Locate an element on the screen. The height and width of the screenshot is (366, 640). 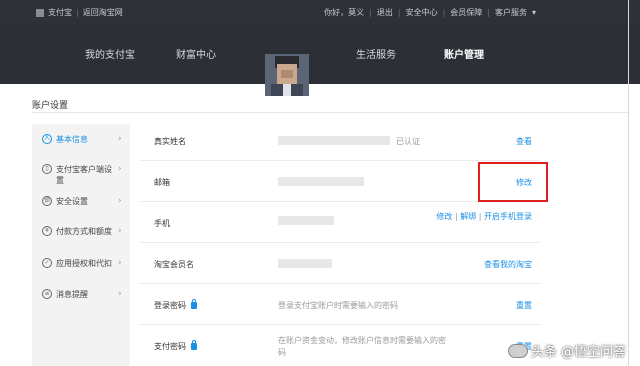
yen-icon: ¥ is located at coordinates (47, 231).